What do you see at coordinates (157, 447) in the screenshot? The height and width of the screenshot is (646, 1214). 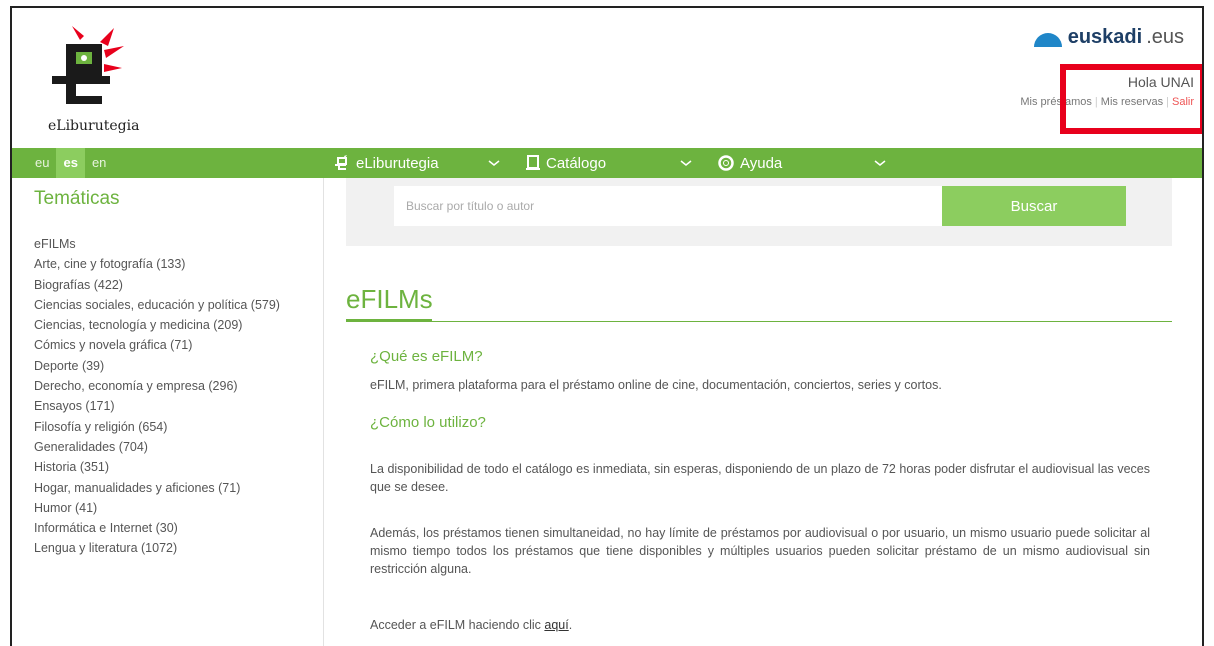 I see `sidebar-item: Generalidades (704)` at bounding box center [157, 447].